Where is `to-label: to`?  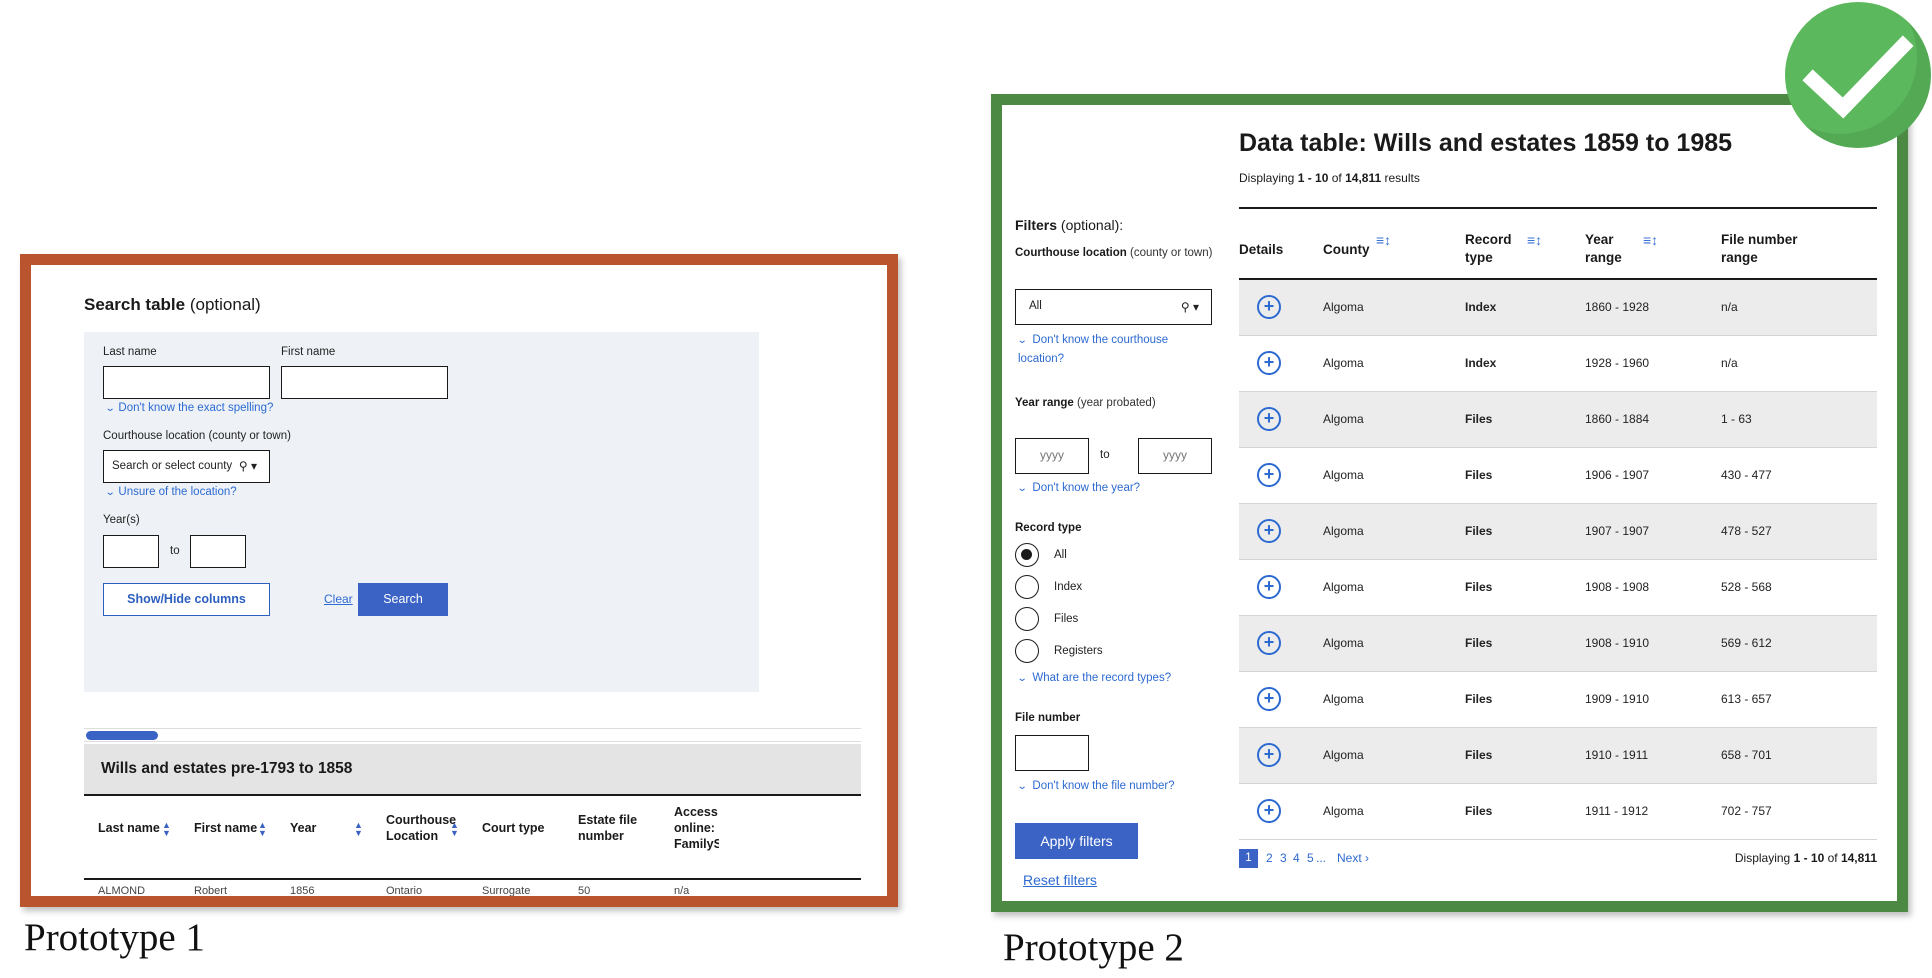
to-label: to is located at coordinates (1105, 455).